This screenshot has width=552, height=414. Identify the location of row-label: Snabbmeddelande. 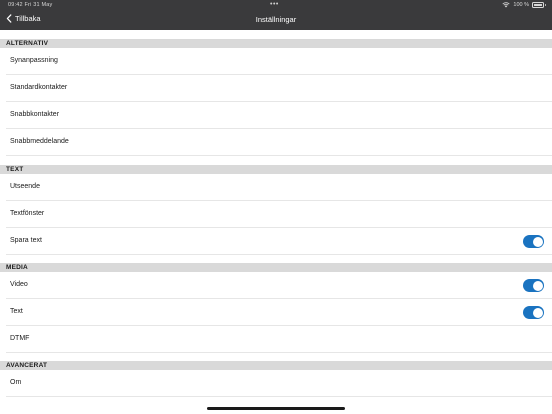
(39, 141).